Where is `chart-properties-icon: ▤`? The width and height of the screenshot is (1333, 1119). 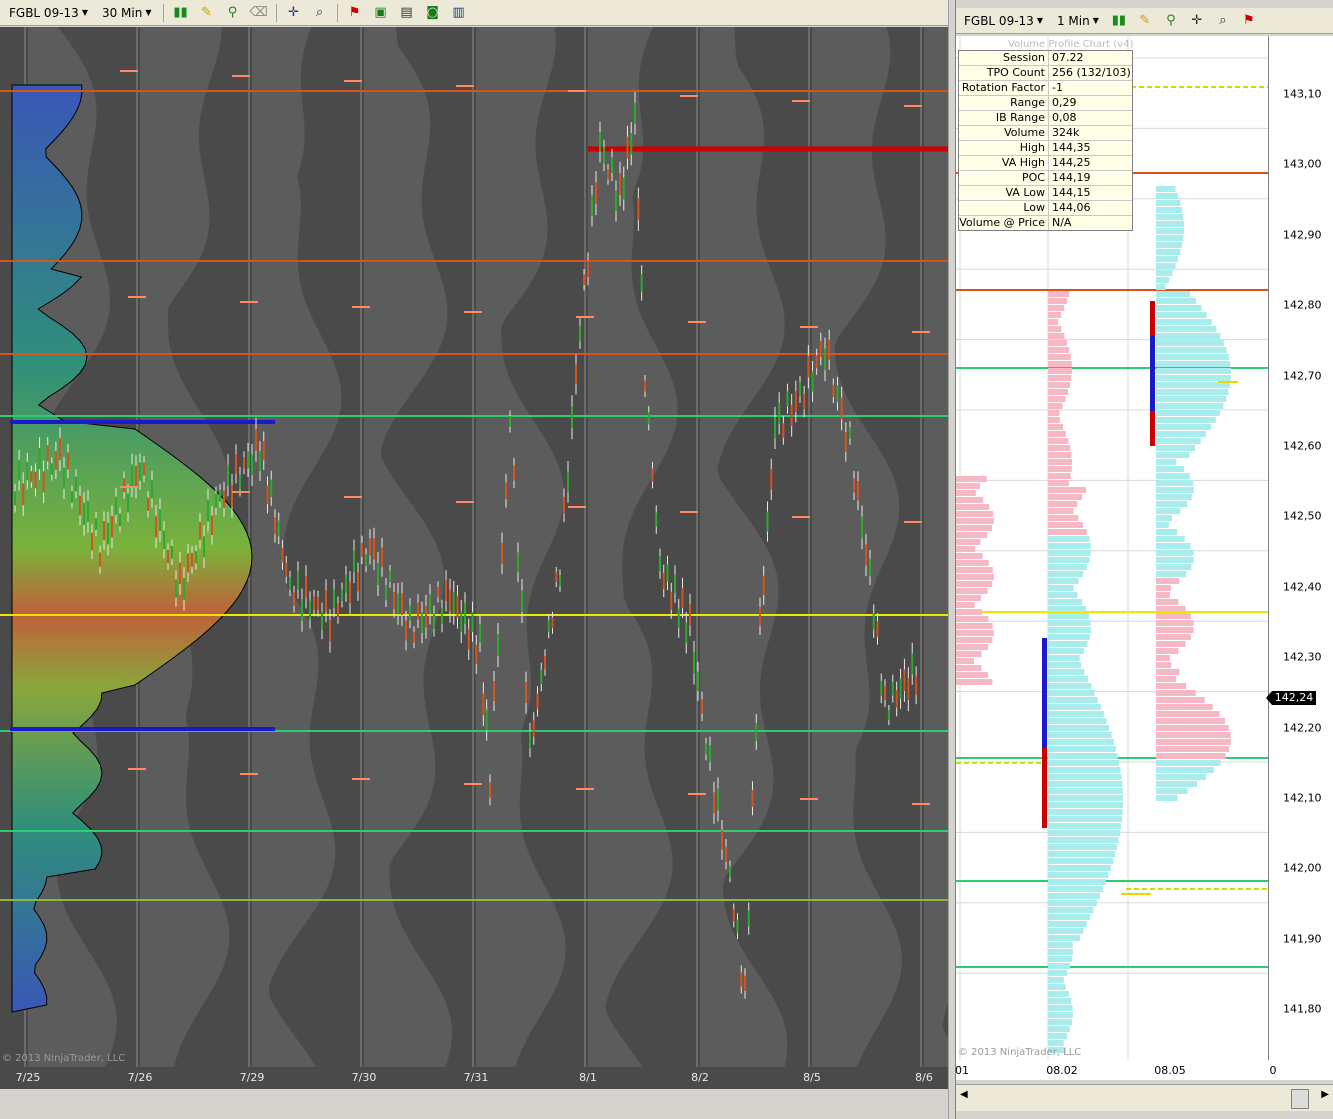
chart-properties-icon: ▤ is located at coordinates (407, 13).